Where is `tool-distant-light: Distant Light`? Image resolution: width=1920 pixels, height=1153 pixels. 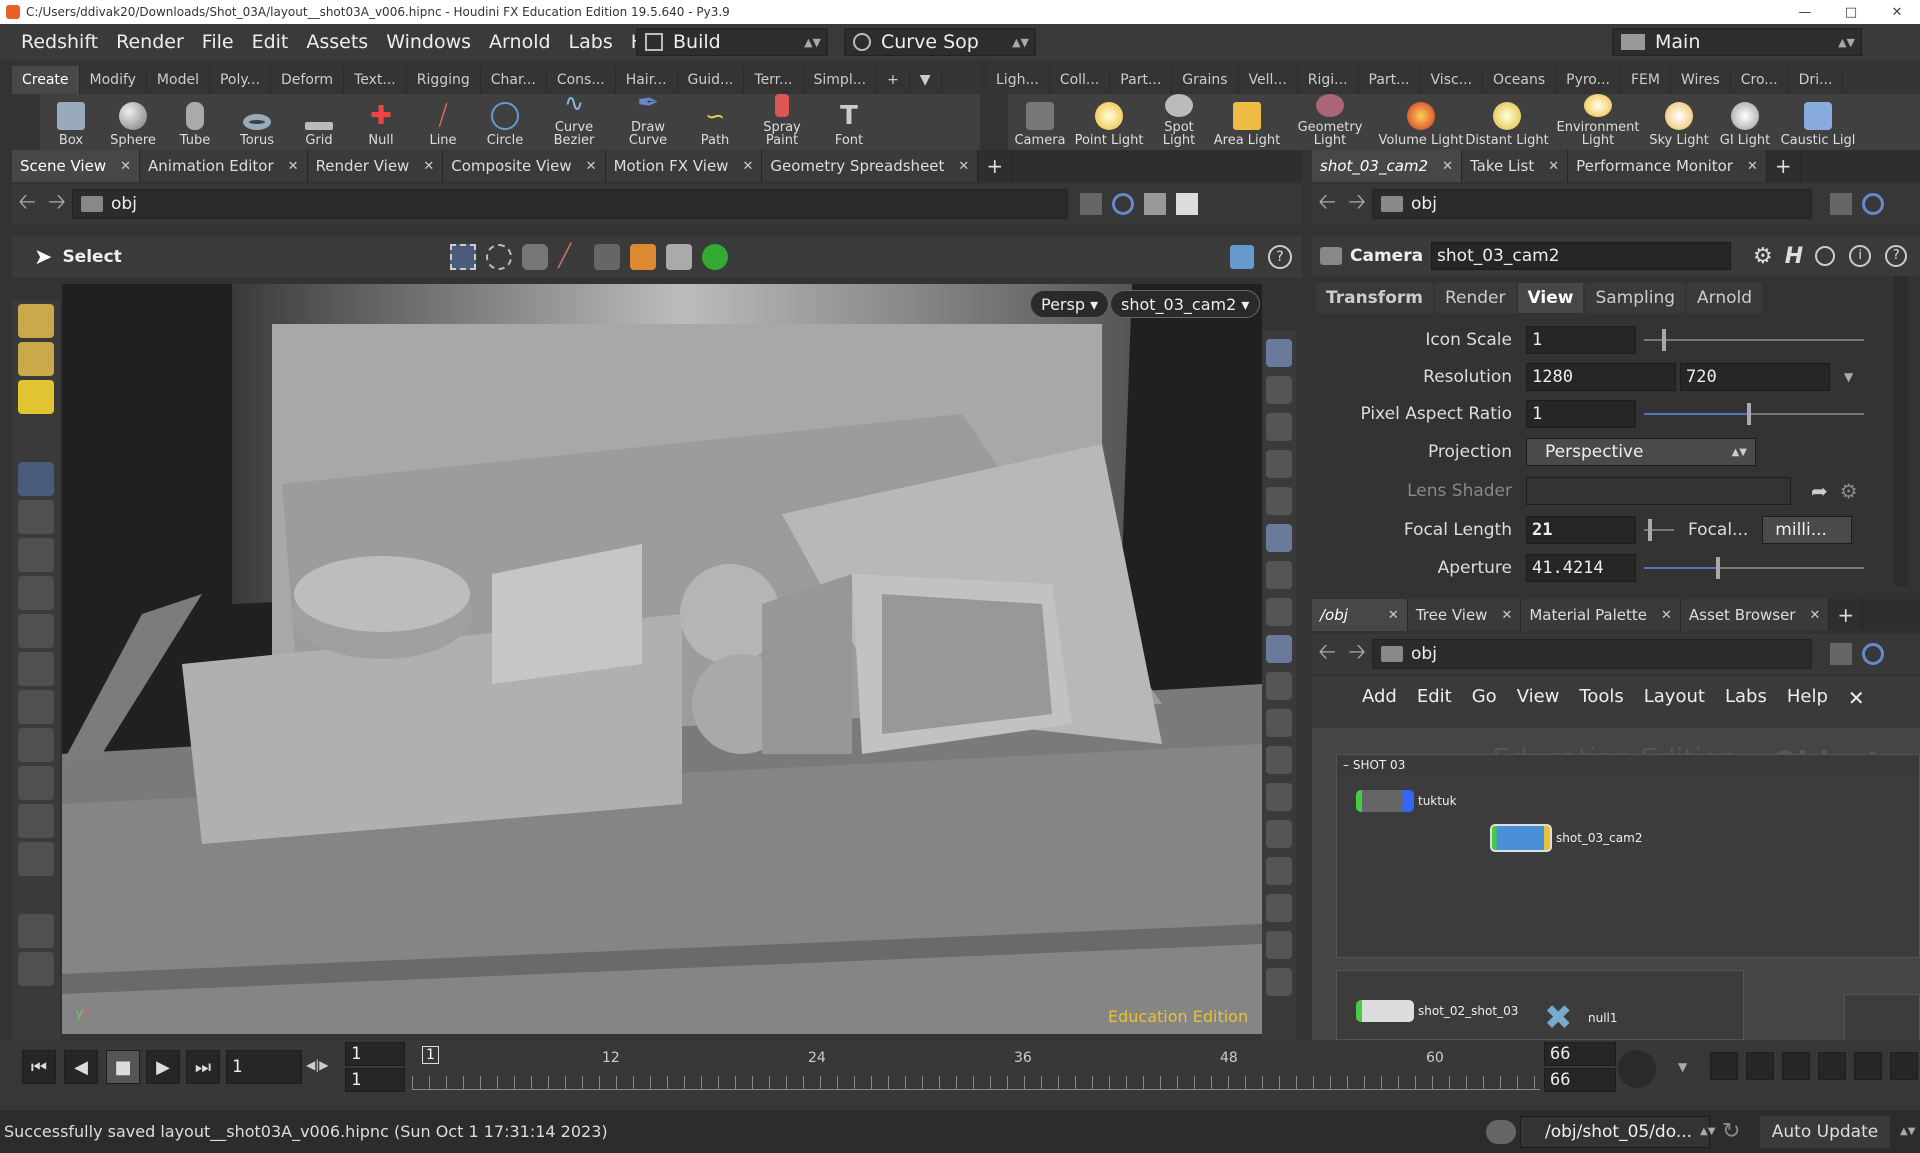 tool-distant-light: Distant Light is located at coordinates (1507, 122).